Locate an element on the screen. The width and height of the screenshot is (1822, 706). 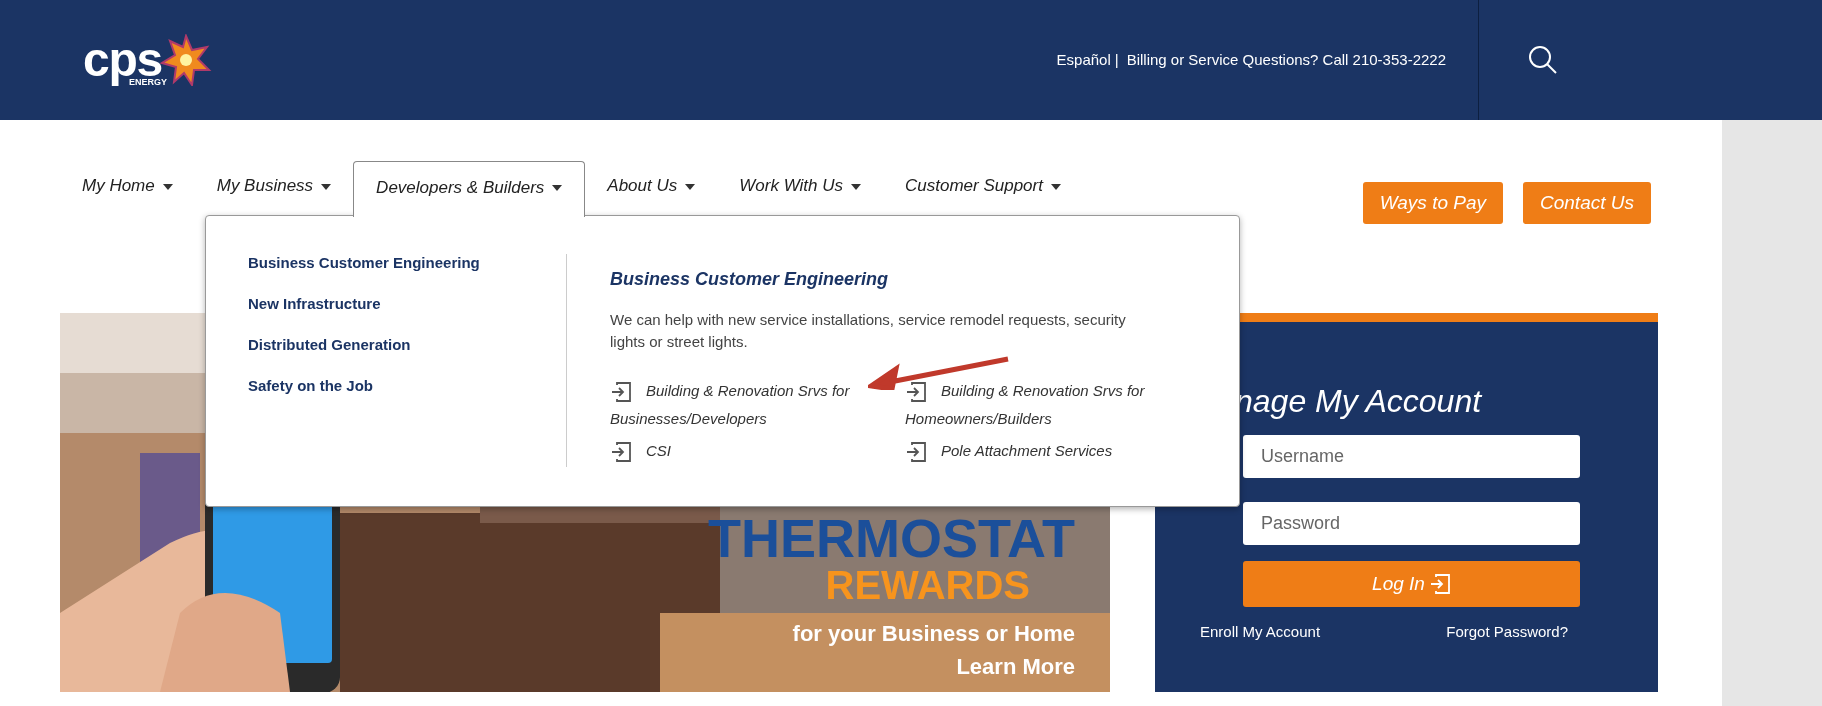
nav-tab: About Us is located at coordinates (651, 188).